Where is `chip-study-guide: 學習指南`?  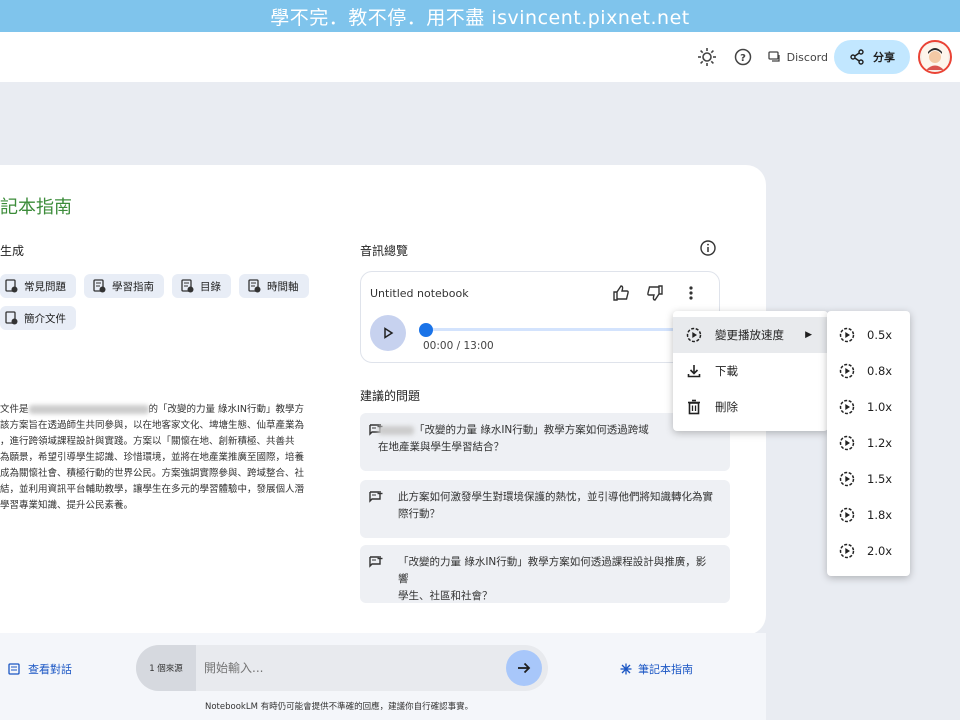 chip-study-guide: 學習指南 is located at coordinates (124, 286).